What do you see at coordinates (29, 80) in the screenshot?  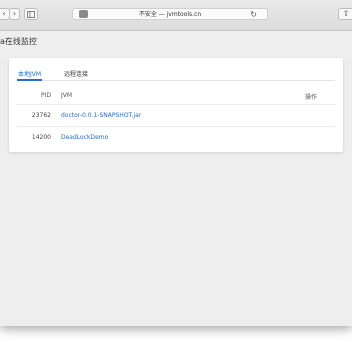 I see `active-tab-indicator` at bounding box center [29, 80].